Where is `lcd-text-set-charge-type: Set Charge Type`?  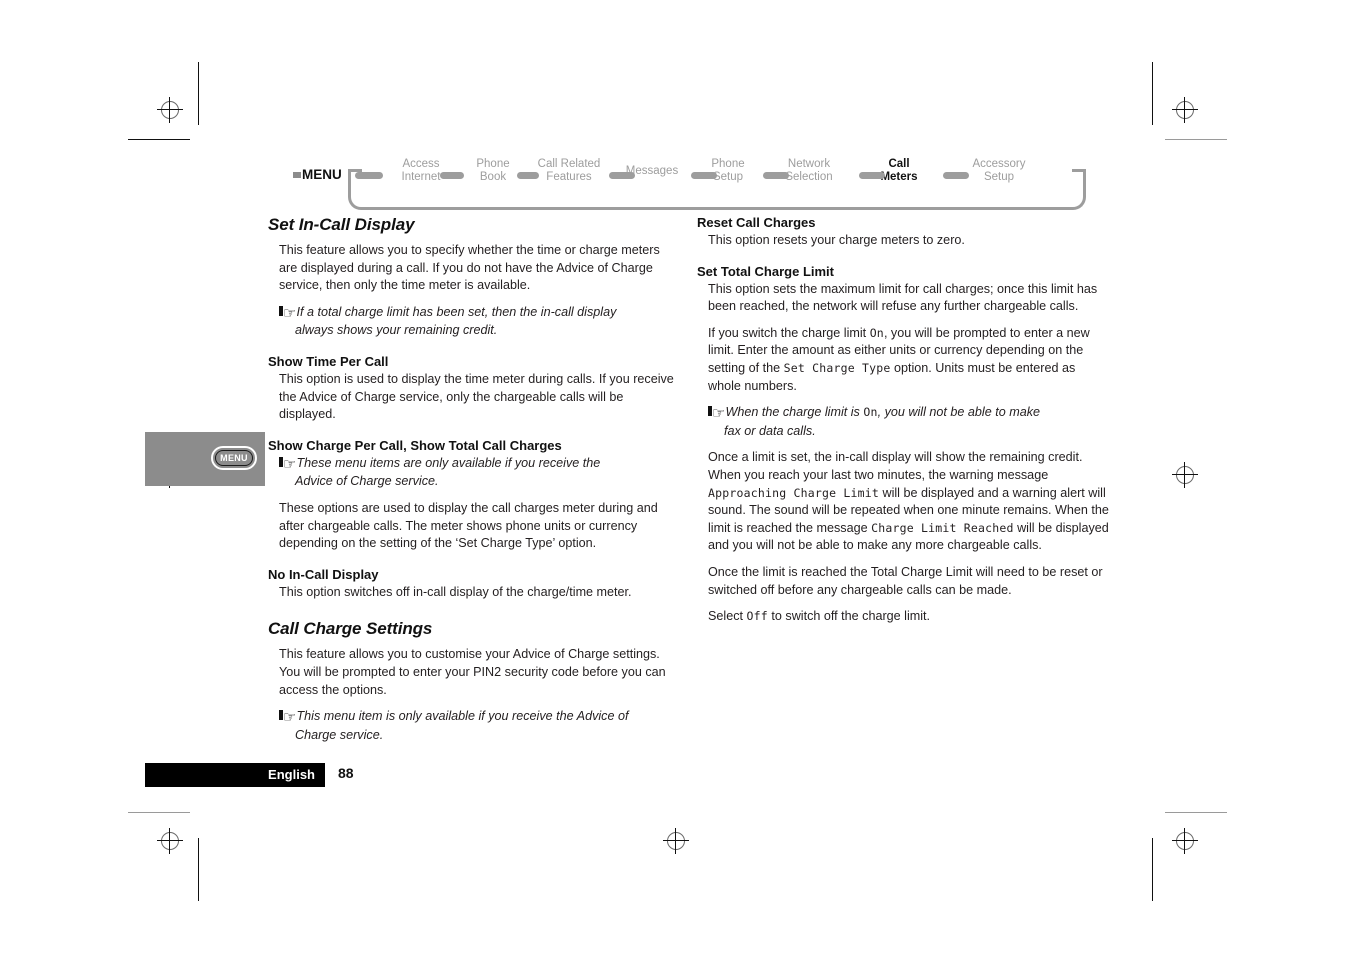 lcd-text-set-charge-type: Set Charge Type is located at coordinates (837, 367).